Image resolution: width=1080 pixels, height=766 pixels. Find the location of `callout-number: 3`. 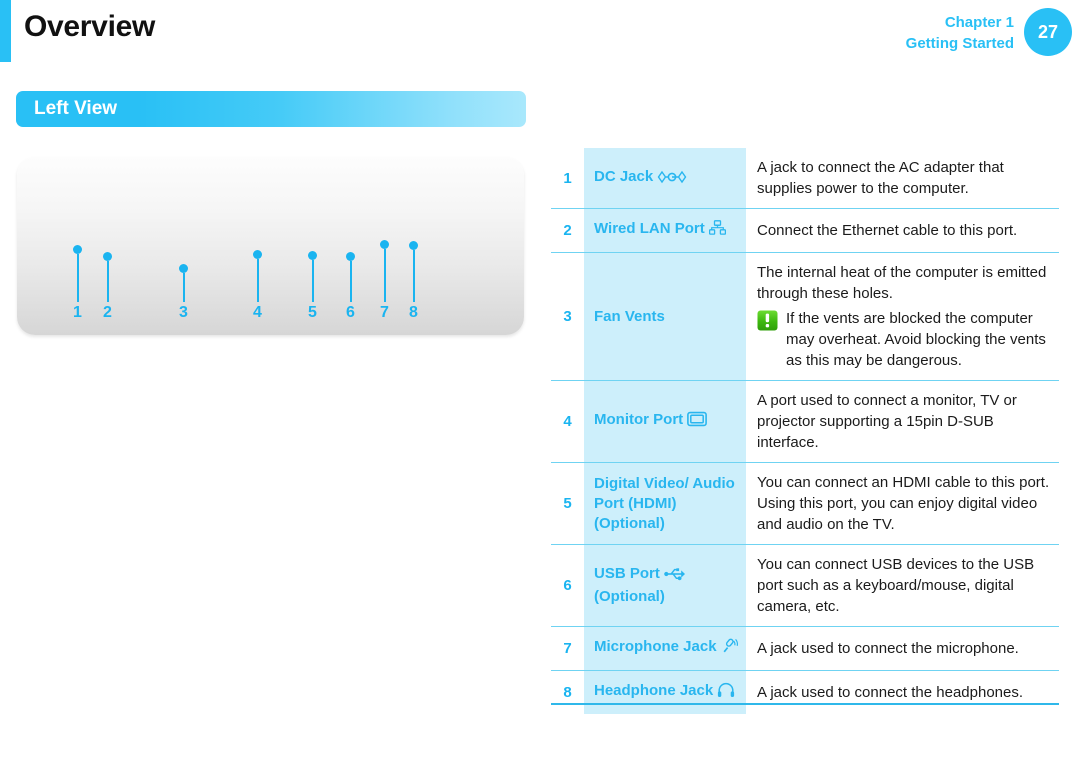

callout-number: 3 is located at coordinates (183, 312).